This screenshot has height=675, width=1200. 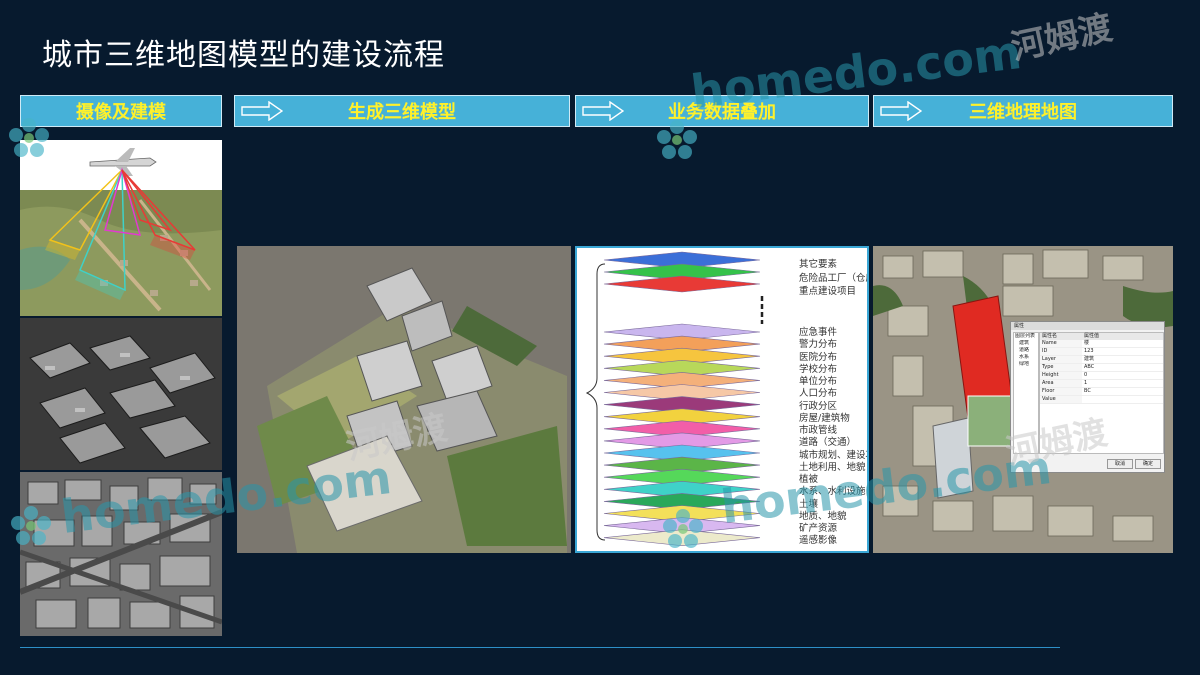 What do you see at coordinates (1050, 336) in the screenshot?
I see `attr-col-name-header: 属性名` at bounding box center [1050, 336].